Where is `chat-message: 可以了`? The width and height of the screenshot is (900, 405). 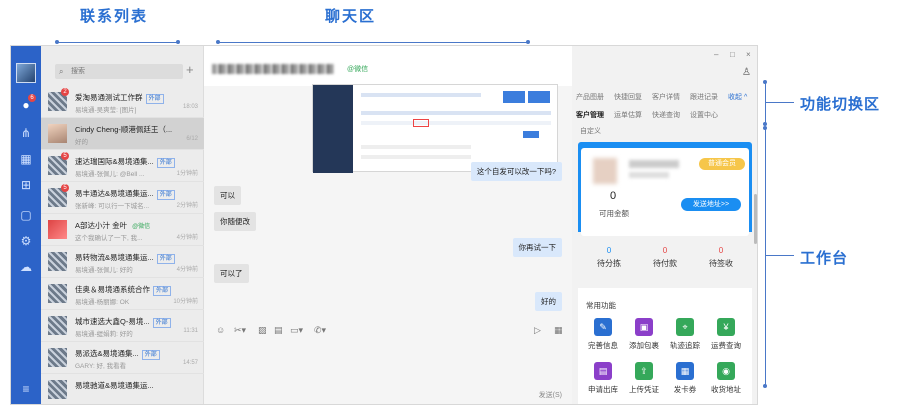
chat-message: 可以了 is located at coordinates (231, 273).